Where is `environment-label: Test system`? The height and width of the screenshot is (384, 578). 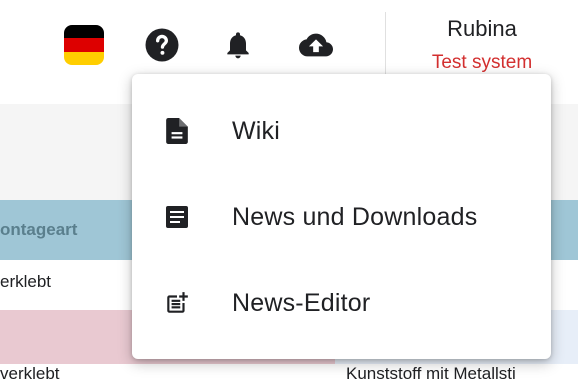
environment-label: Test system is located at coordinates (482, 62).